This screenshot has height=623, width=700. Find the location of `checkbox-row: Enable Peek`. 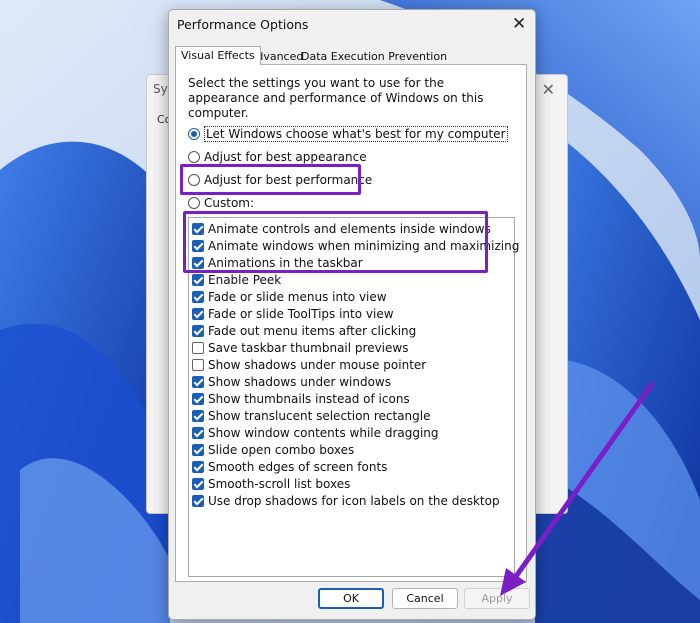

checkbox-row: Enable Peek is located at coordinates (236, 280).